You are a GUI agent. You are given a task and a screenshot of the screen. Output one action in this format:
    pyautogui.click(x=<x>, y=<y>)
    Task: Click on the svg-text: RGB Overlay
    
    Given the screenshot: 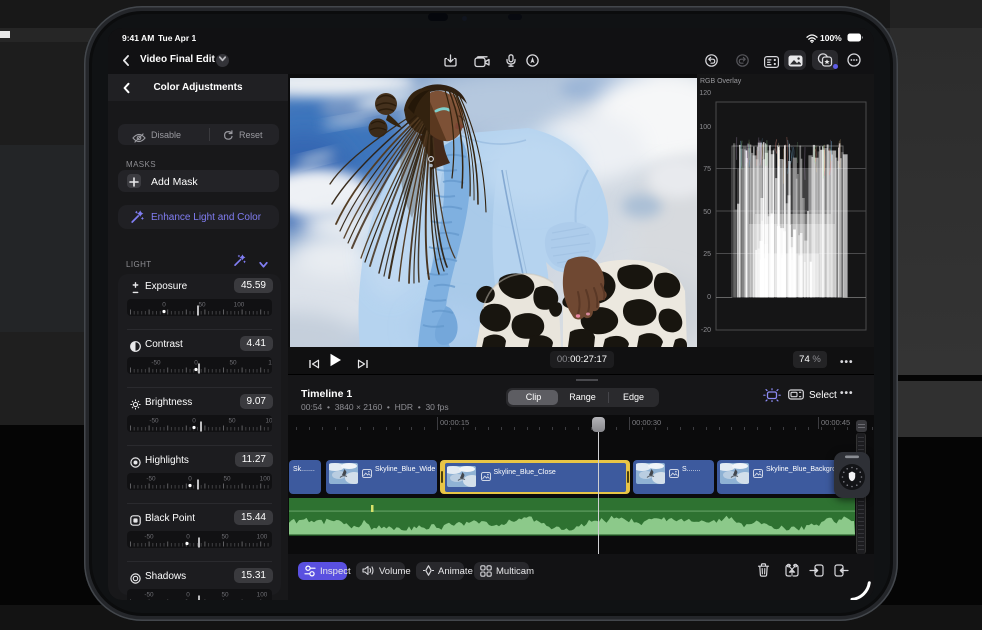 What is the action you would take?
    pyautogui.click(x=721, y=81)
    